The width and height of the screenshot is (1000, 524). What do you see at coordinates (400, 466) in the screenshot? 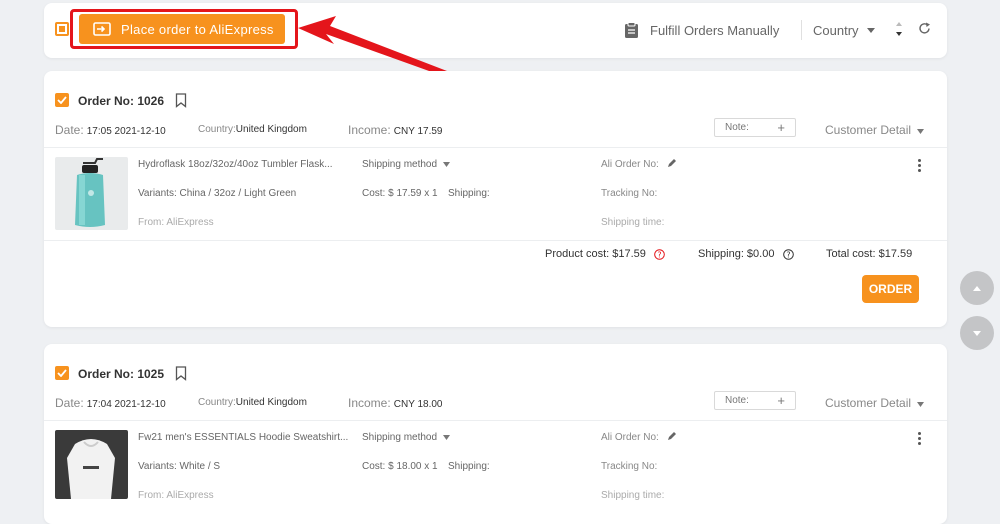
I see `product-cost-line: Cost: $ 18.00 x 1` at bounding box center [400, 466].